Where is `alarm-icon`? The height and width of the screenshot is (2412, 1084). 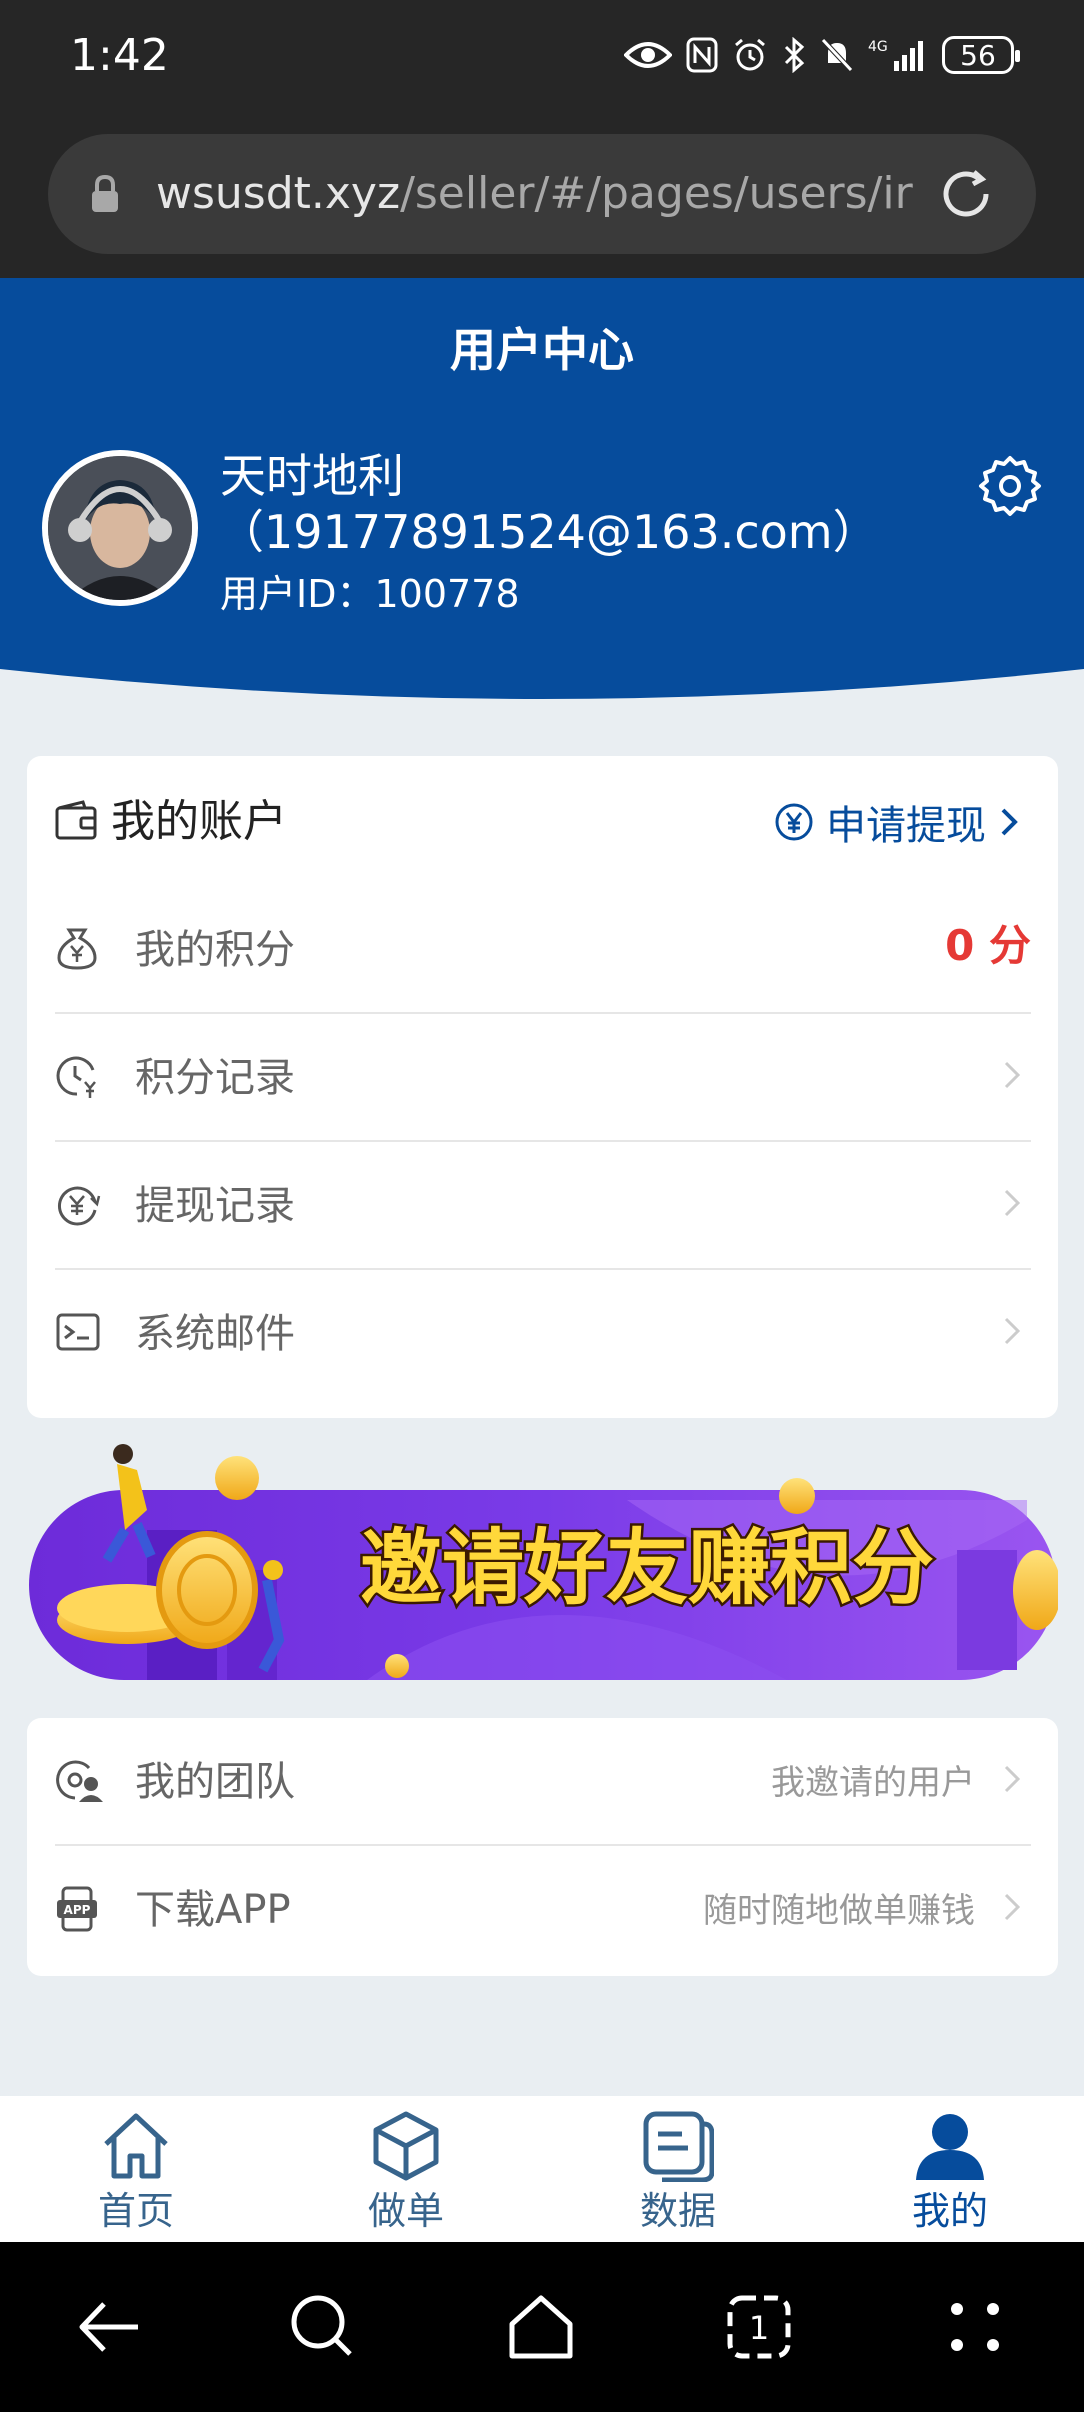
alarm-icon is located at coordinates (750, 54).